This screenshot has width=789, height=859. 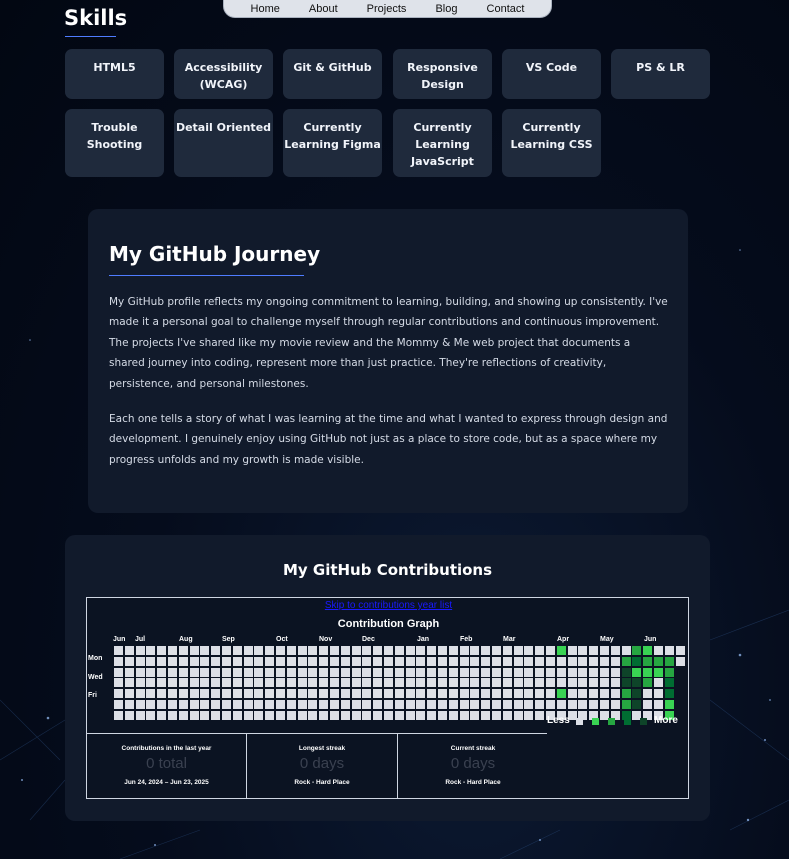 I want to click on contributions-title: My GitHub Contributions, so click(x=387, y=570).